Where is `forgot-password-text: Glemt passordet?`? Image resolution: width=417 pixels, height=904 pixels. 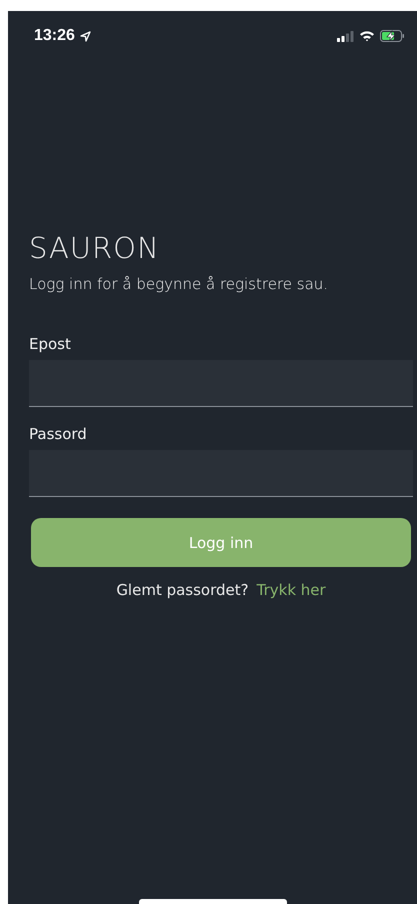 forgot-password-text: Glemt passordet? is located at coordinates (182, 590).